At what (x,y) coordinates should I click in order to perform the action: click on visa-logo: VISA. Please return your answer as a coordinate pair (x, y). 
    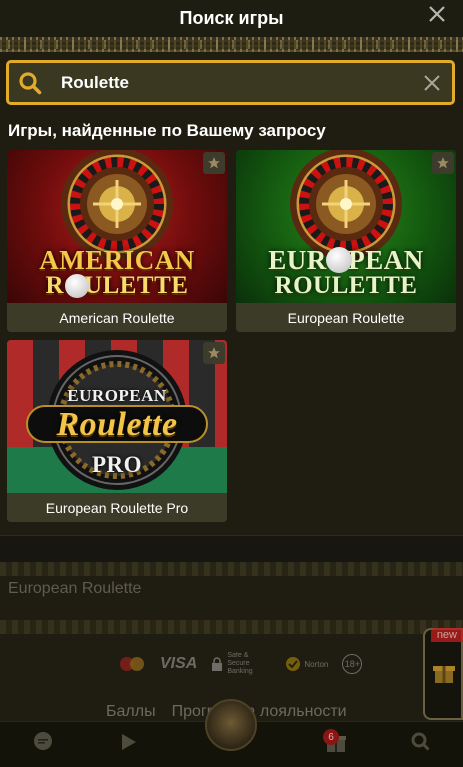
    Looking at the image, I should click on (179, 663).